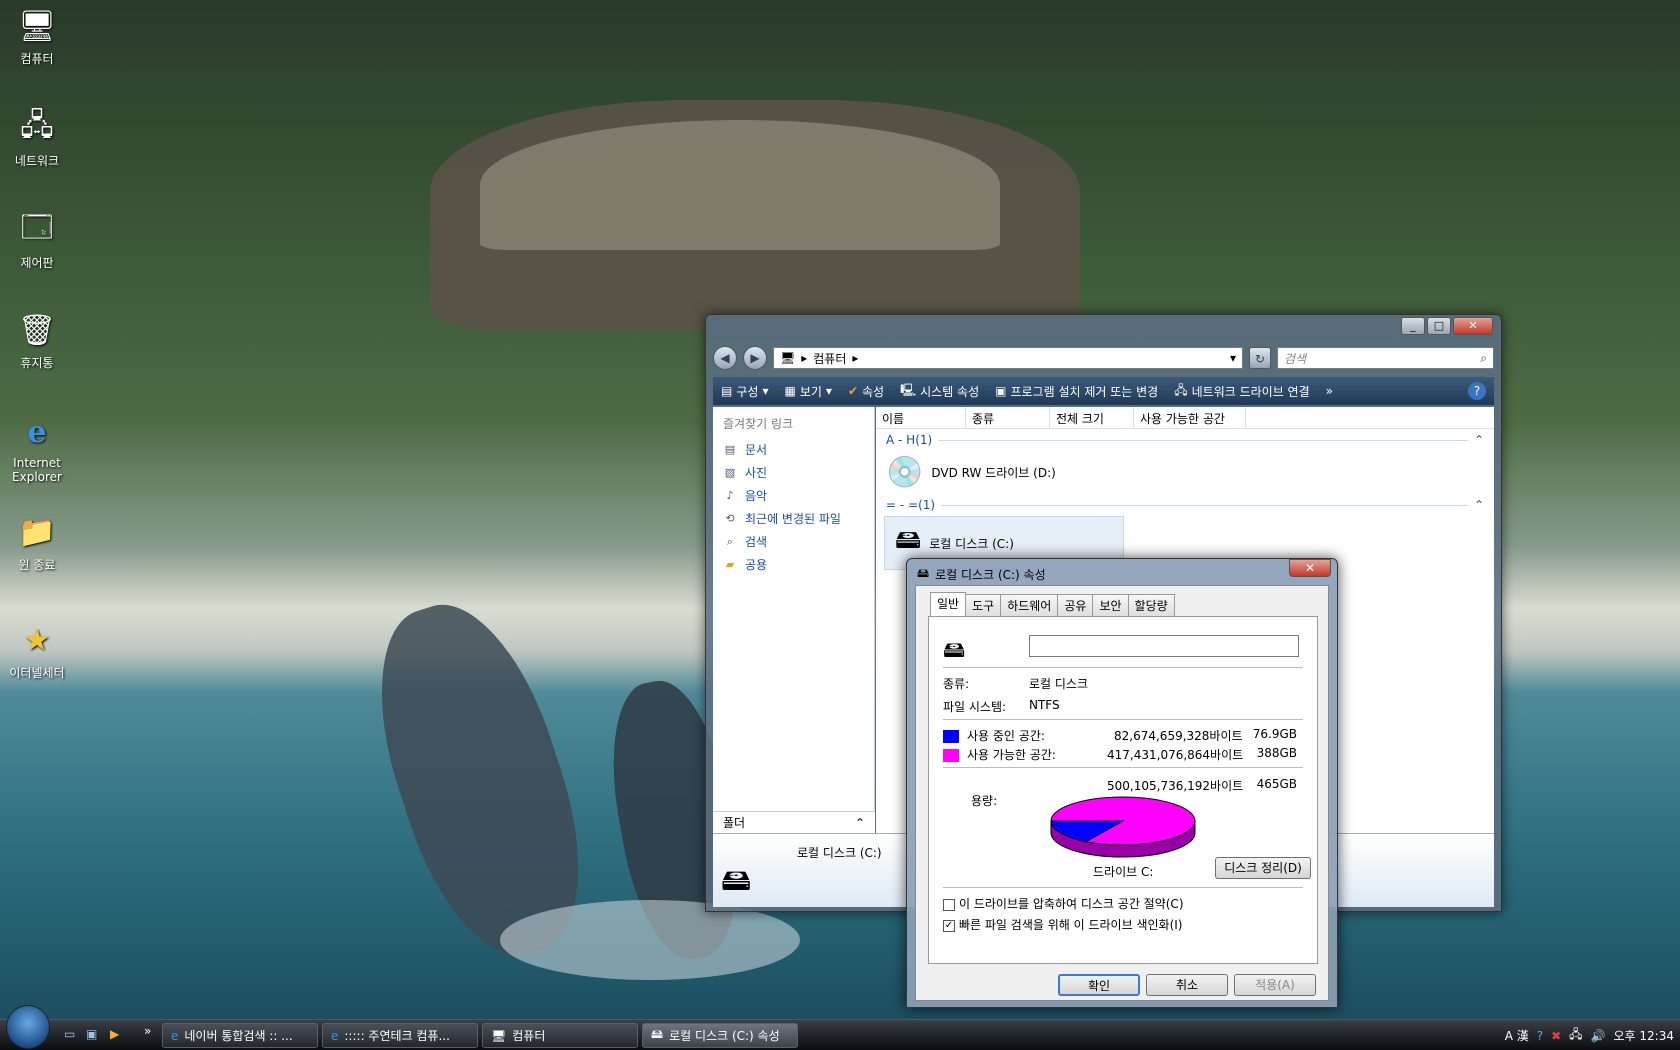 Image resolution: width=1680 pixels, height=1050 pixels. I want to click on address-bar: 🖥 ▸ 컴퓨터 ▸ ▾, so click(1008, 358).